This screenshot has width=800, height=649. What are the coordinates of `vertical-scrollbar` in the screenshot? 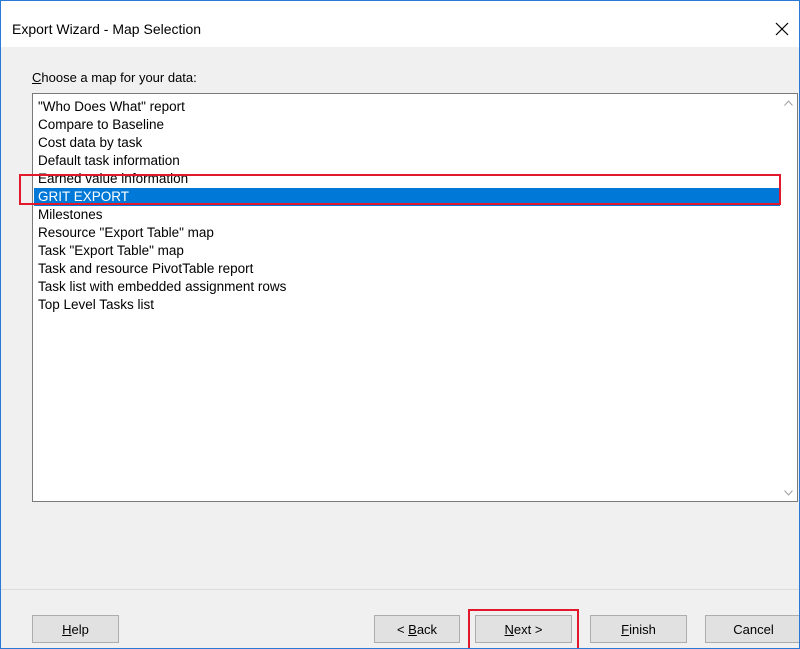 It's located at (788, 297).